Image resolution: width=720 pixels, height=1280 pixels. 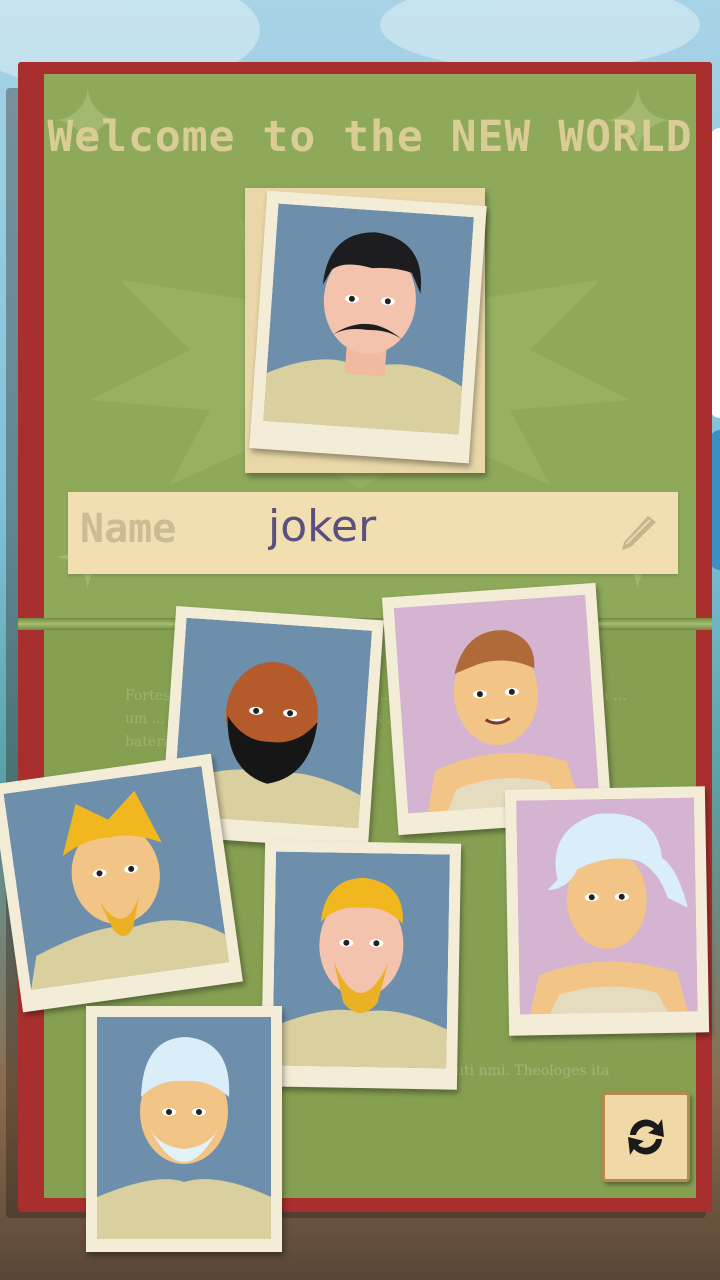 I want to click on portrait-blonde-wild-hair-man, so click(x=116, y=878).